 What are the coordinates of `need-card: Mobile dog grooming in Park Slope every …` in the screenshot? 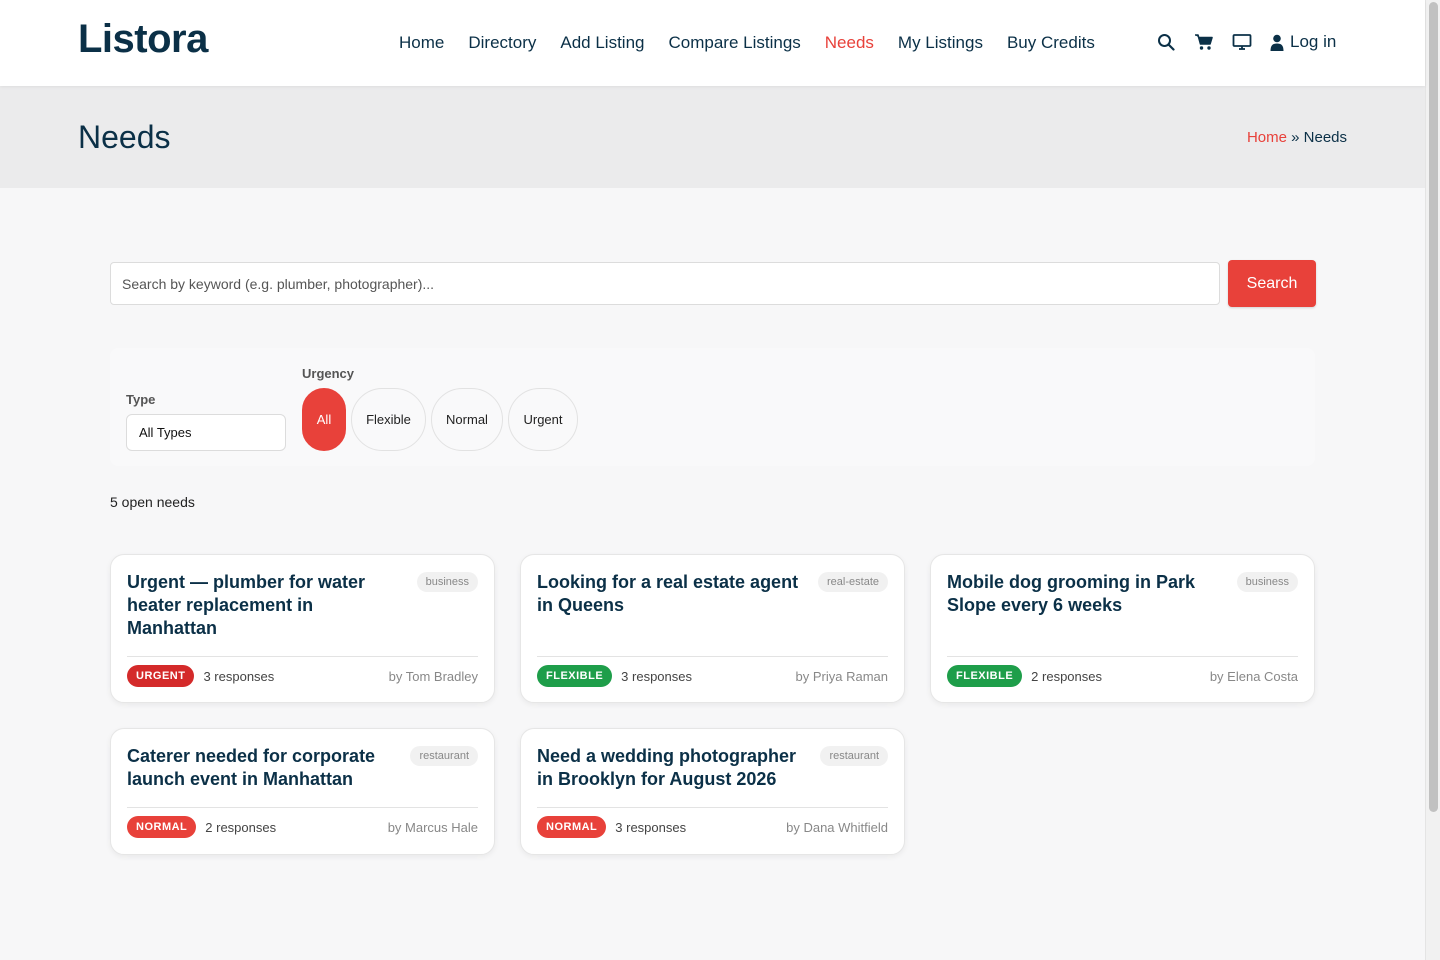 It's located at (1122, 628).